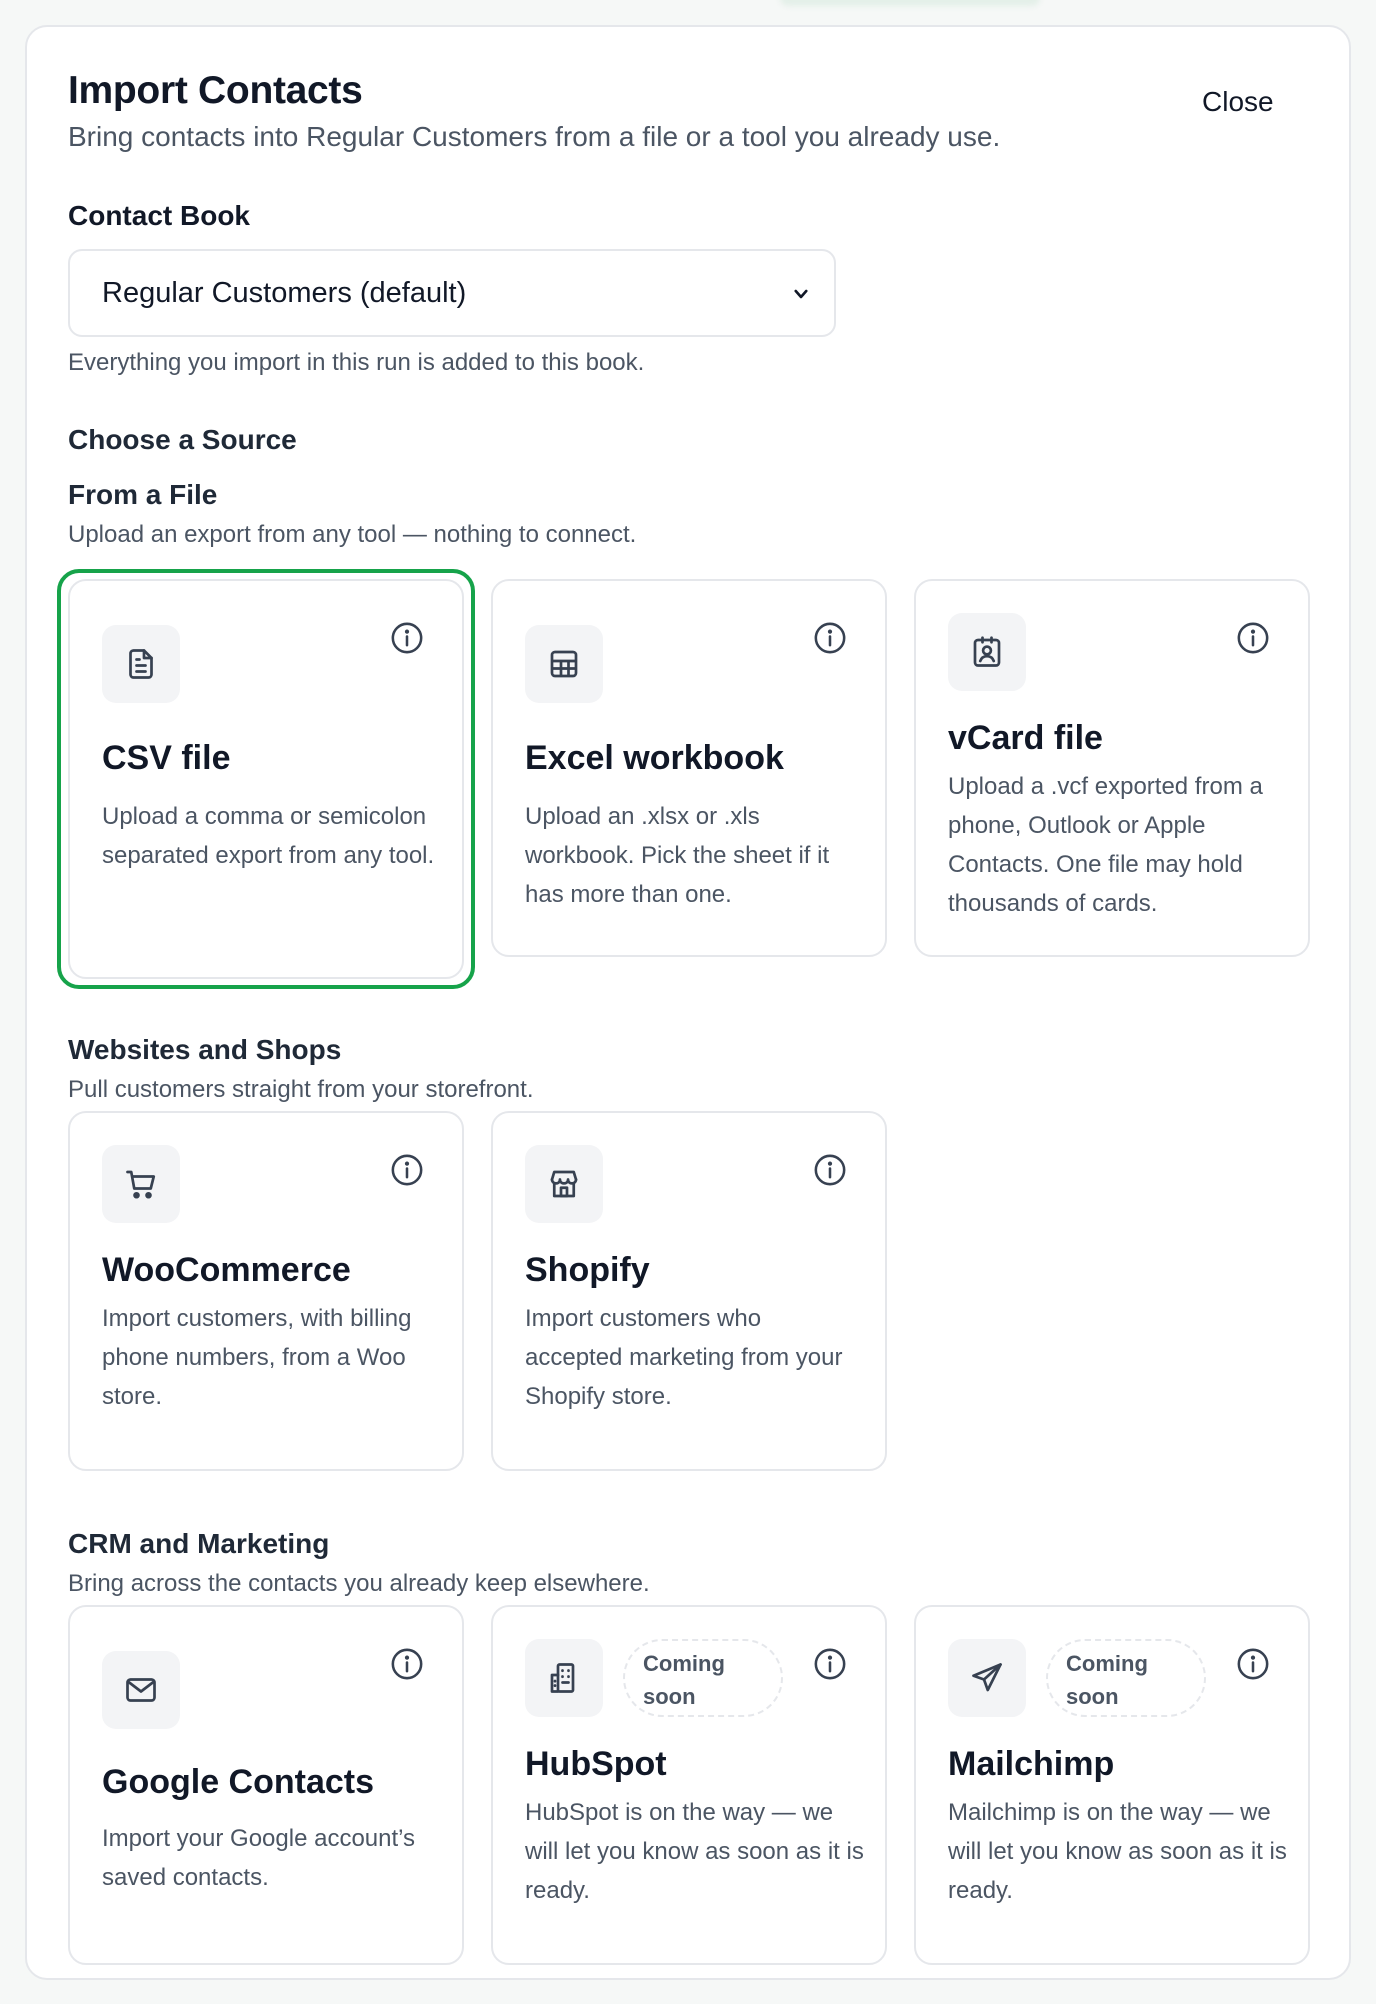 This screenshot has width=1376, height=2004. I want to click on mail-icon, so click(141, 1690).